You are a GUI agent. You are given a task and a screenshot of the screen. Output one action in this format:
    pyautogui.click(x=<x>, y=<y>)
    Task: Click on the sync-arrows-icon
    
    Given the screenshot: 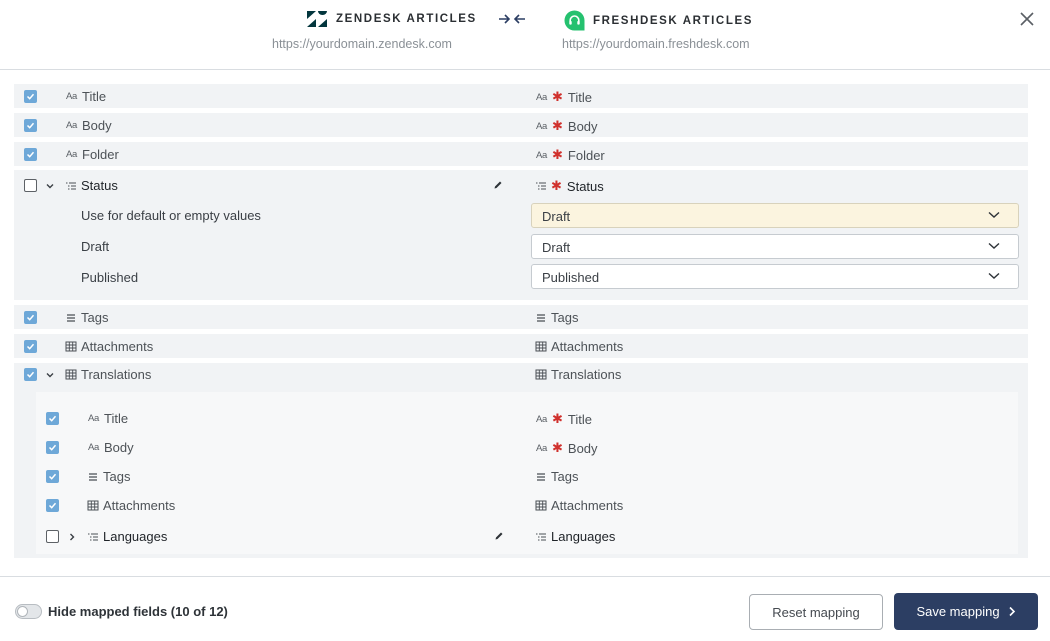 What is the action you would take?
    pyautogui.click(x=512, y=19)
    